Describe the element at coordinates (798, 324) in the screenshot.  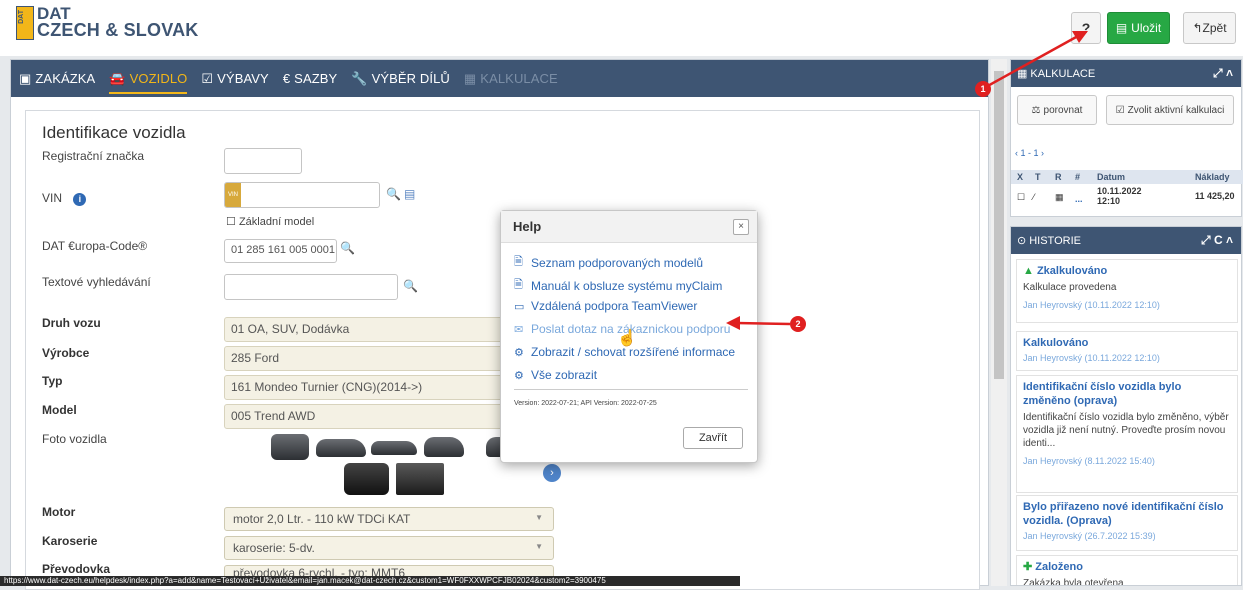
I see `annotation-badge-2: 2` at that location.